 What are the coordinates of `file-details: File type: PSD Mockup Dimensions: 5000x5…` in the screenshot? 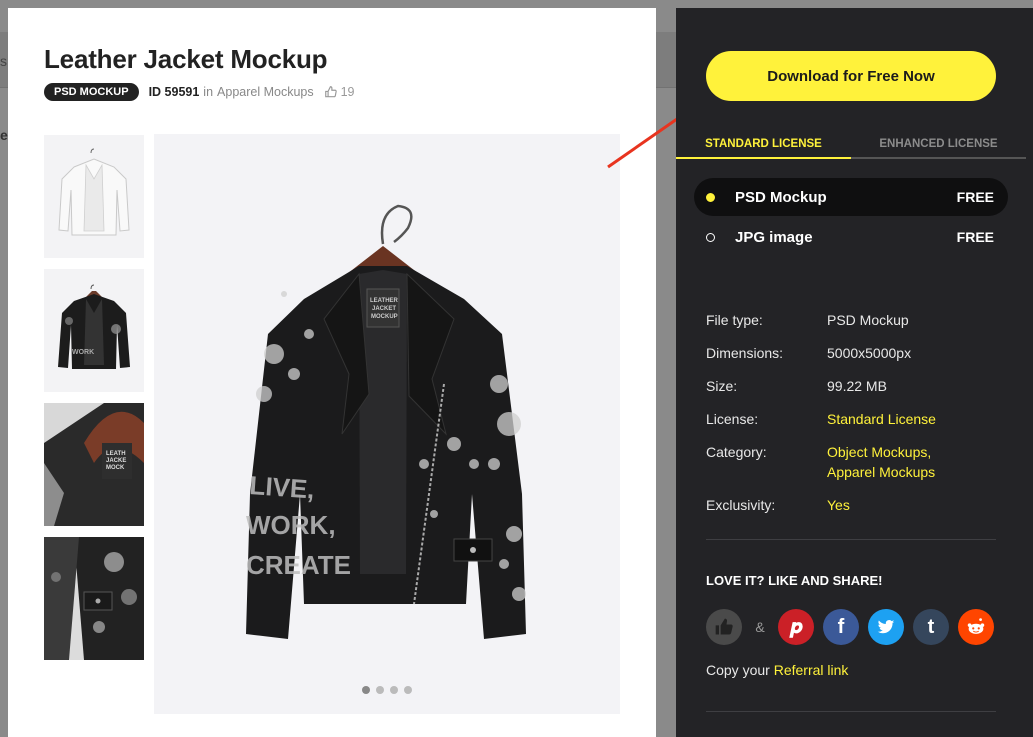 It's located at (851, 419).